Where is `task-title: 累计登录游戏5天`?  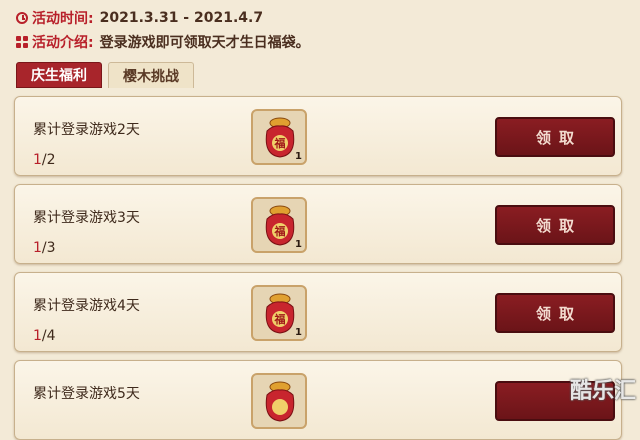
task-title: 累计登录游戏5天 is located at coordinates (86, 394).